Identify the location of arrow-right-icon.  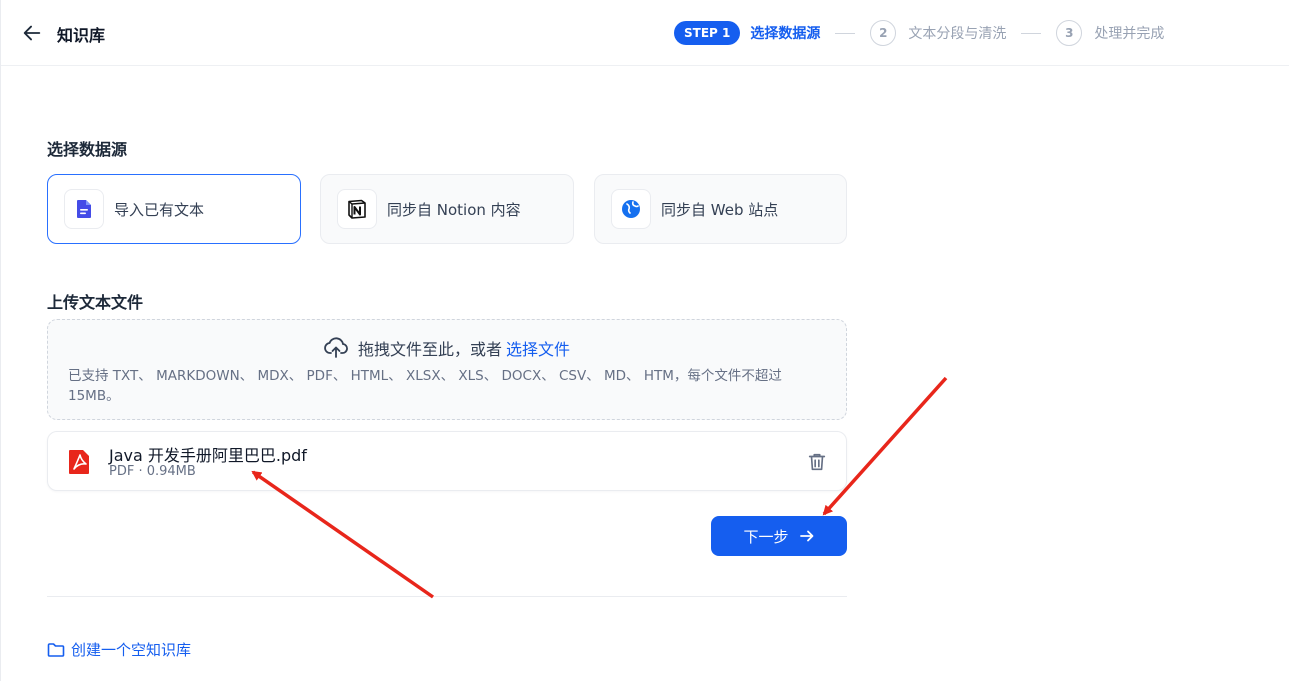
(806, 536).